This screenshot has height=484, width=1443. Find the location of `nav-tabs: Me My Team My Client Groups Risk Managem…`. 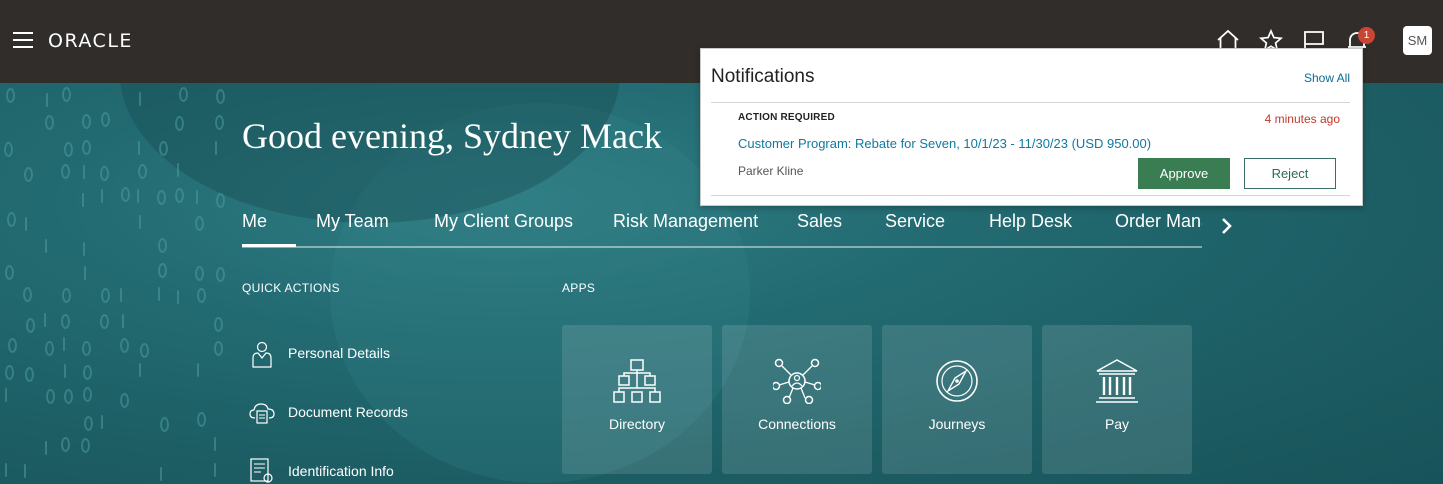

nav-tabs: Me My Team My Client Groups Risk Managem… is located at coordinates (722, 228).